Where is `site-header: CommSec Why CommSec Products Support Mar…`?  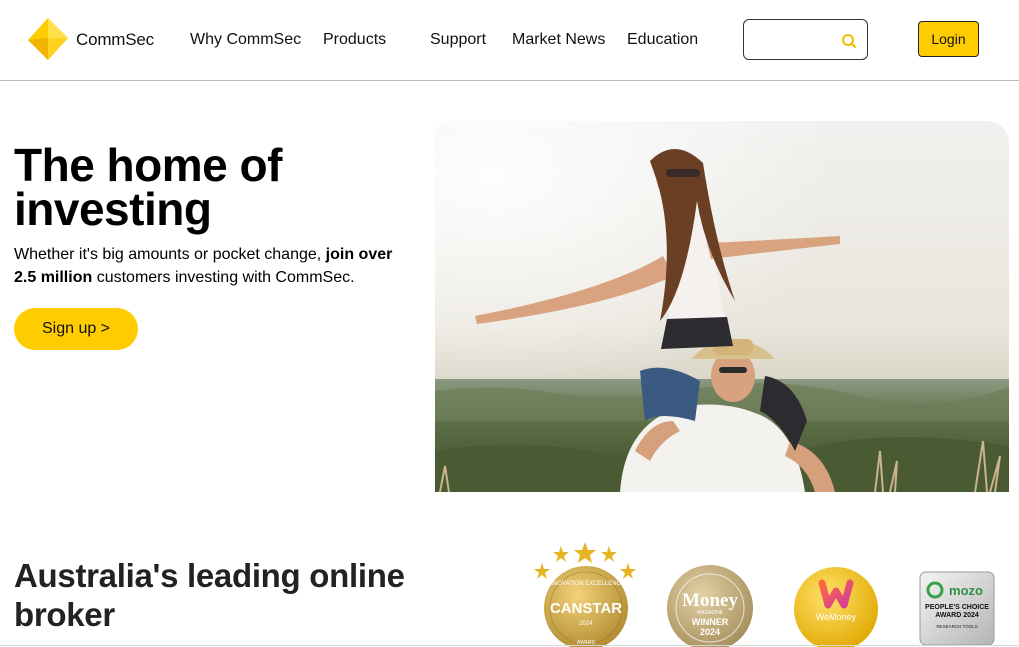 site-header: CommSec Why CommSec Products Support Mar… is located at coordinates (509, 40).